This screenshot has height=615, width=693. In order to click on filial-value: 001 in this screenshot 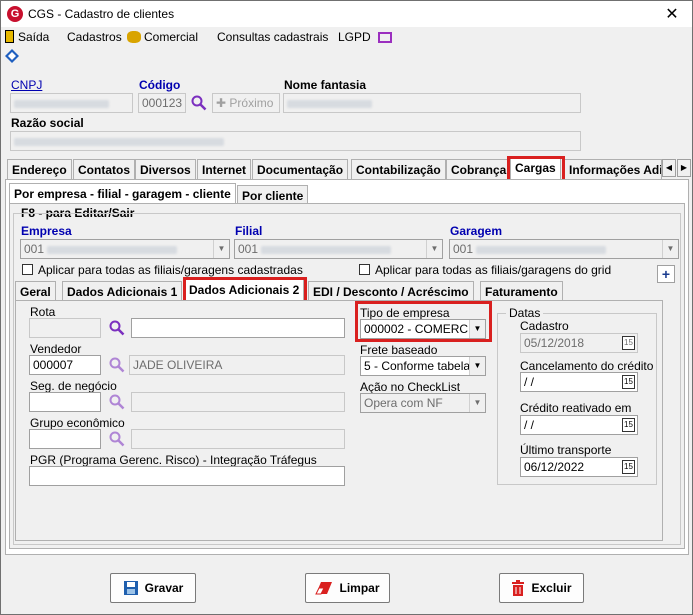, I will do `click(248, 249)`.